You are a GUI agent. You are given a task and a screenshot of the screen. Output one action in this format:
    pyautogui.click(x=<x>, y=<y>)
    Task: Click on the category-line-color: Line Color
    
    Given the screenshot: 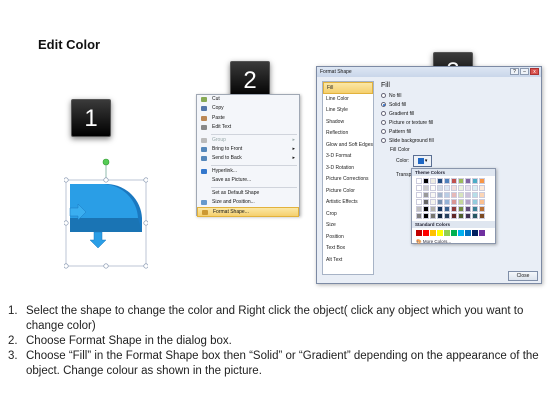 What is the action you would take?
    pyautogui.click(x=348, y=100)
    